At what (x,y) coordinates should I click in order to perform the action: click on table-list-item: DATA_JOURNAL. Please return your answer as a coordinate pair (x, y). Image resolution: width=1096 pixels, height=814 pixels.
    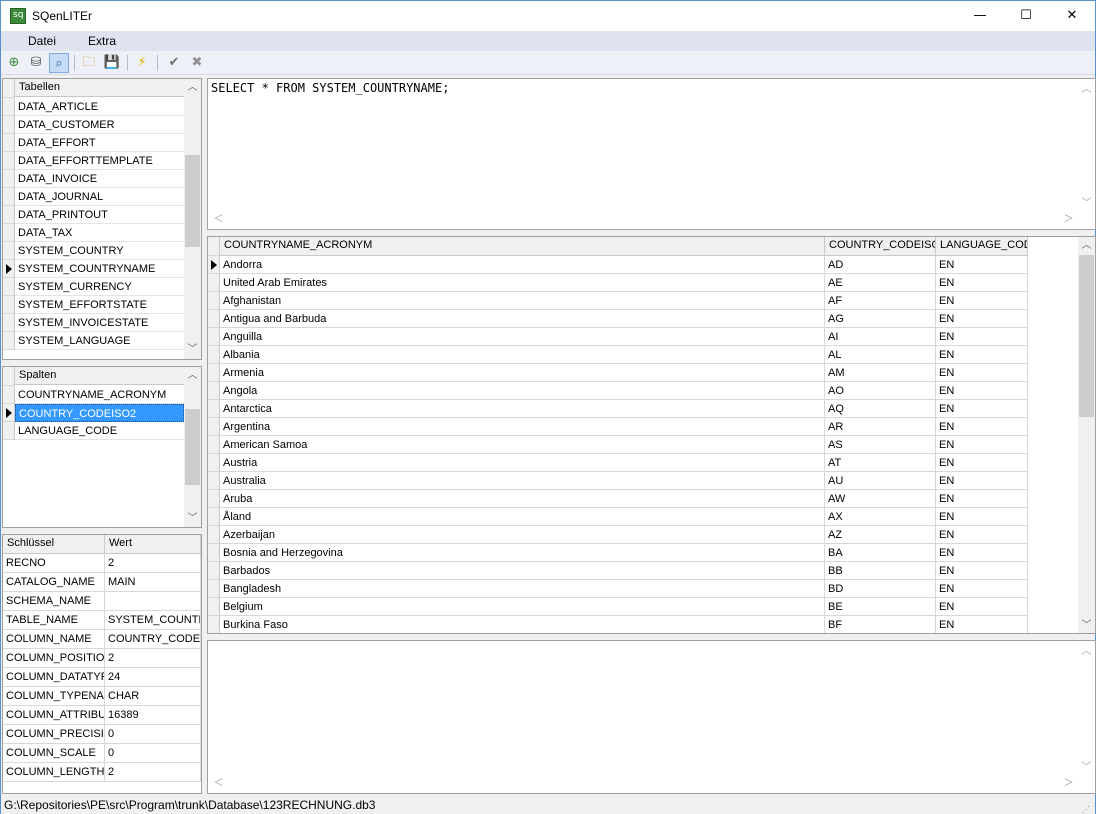
    Looking at the image, I should click on (99, 197).